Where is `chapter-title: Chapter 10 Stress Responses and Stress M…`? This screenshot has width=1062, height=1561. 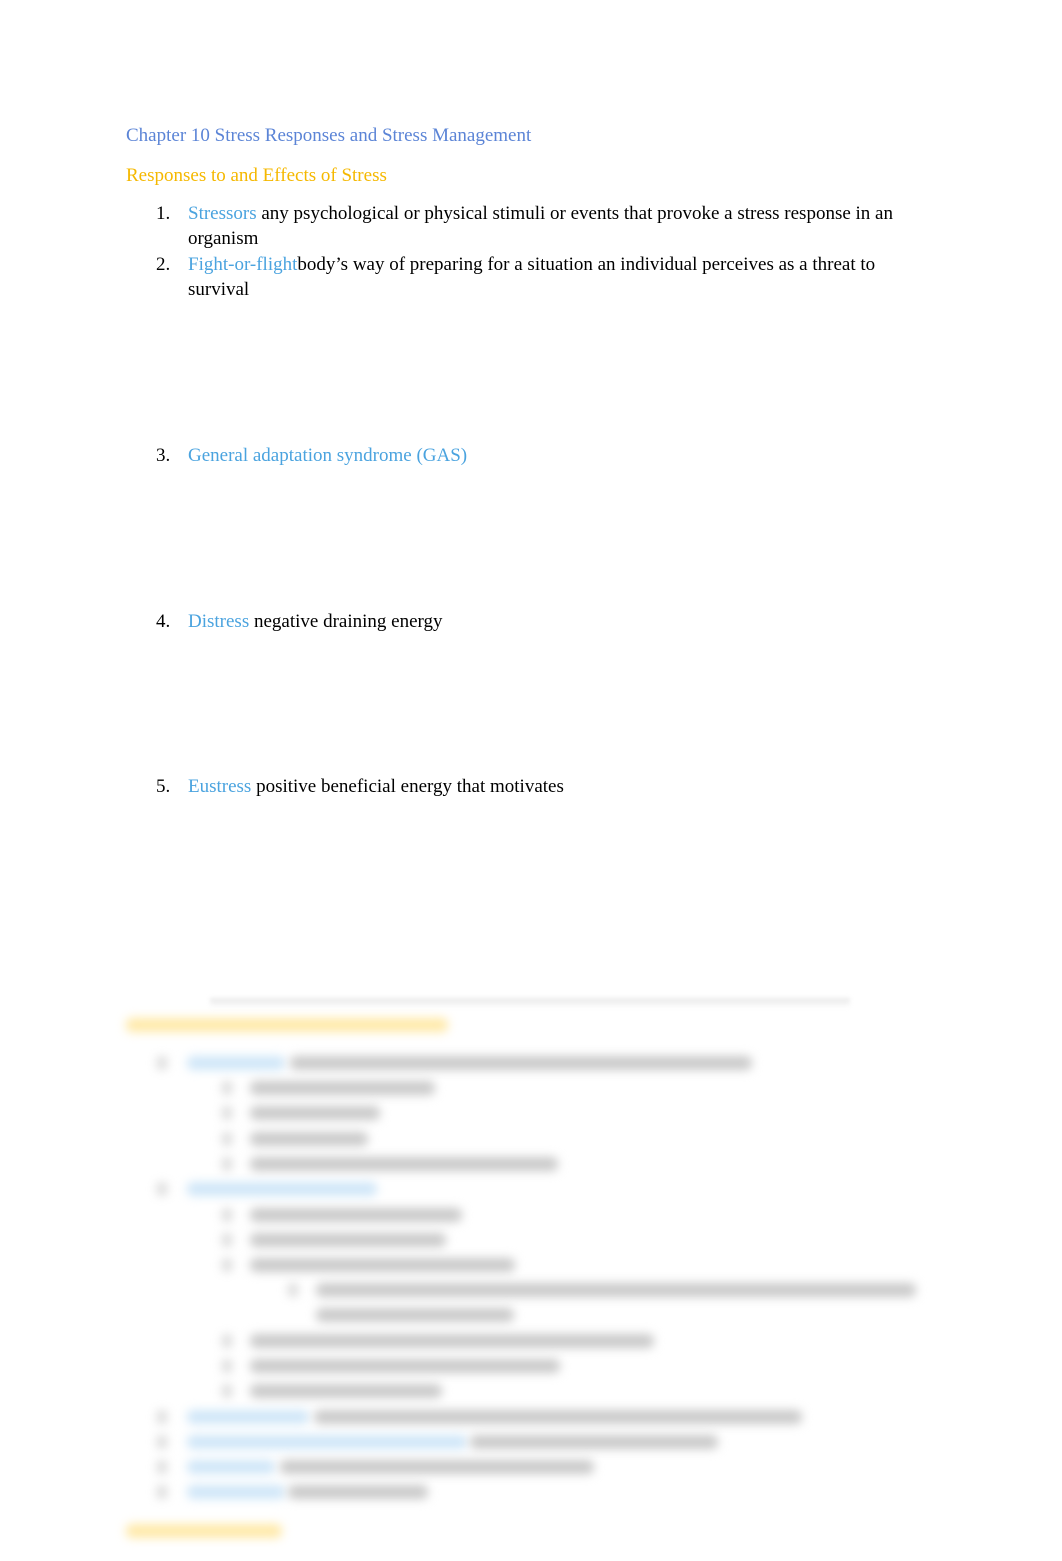
chapter-title: Chapter 10 Stress Responses and Stress M… is located at coordinates (329, 135).